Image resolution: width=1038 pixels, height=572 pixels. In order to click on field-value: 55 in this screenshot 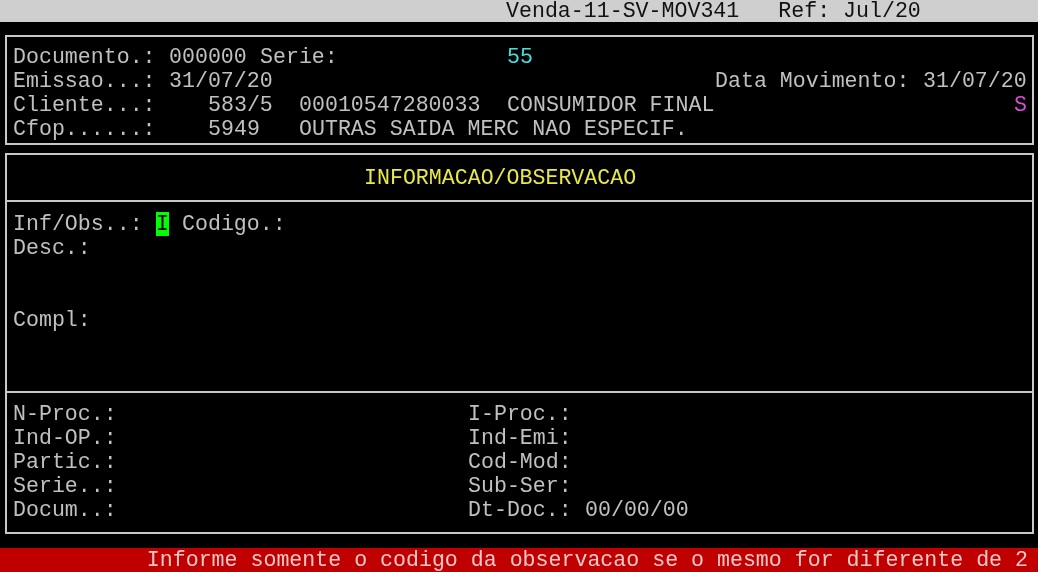, I will do `click(520, 57)`.